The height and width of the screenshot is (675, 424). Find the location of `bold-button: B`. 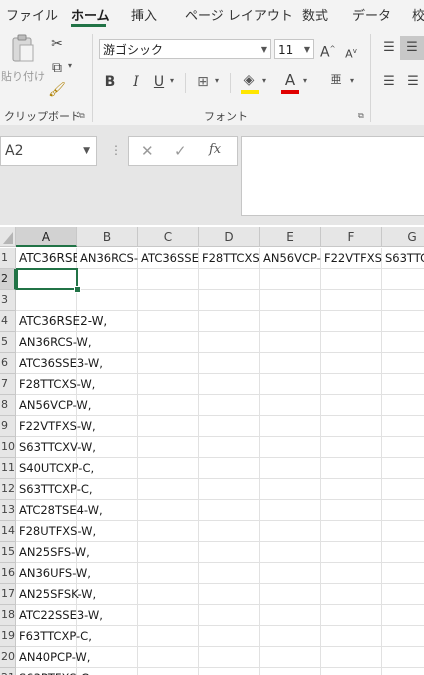

bold-button: B is located at coordinates (110, 82).